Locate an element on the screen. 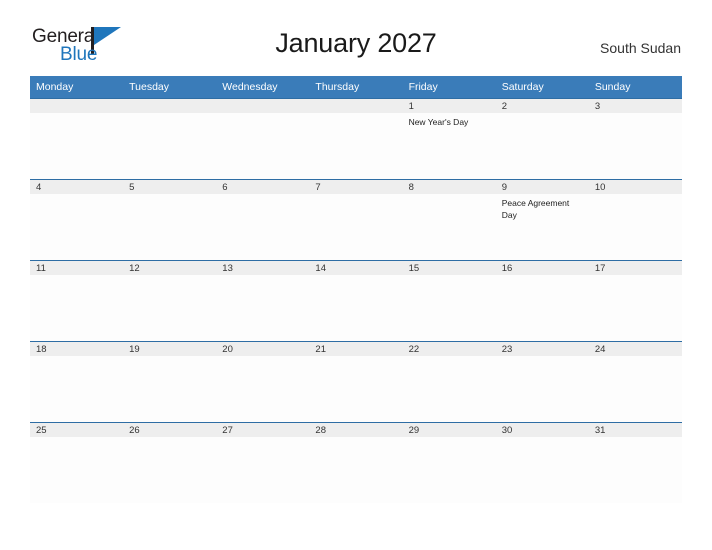 This screenshot has height=550, width=712. date-band: 13 is located at coordinates (263, 267).